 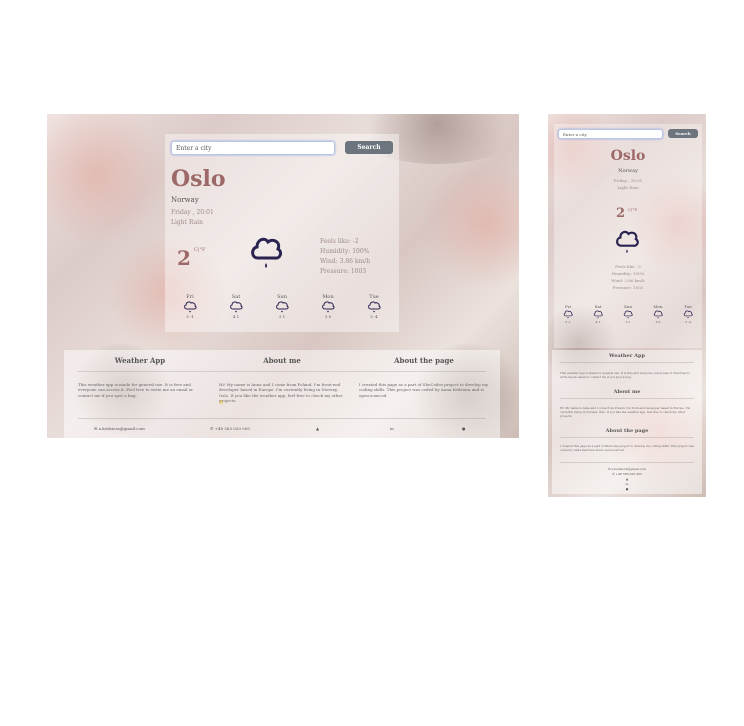 What do you see at coordinates (221, 403) in the screenshot?
I see `smile-emoji-icon: ☺` at bounding box center [221, 403].